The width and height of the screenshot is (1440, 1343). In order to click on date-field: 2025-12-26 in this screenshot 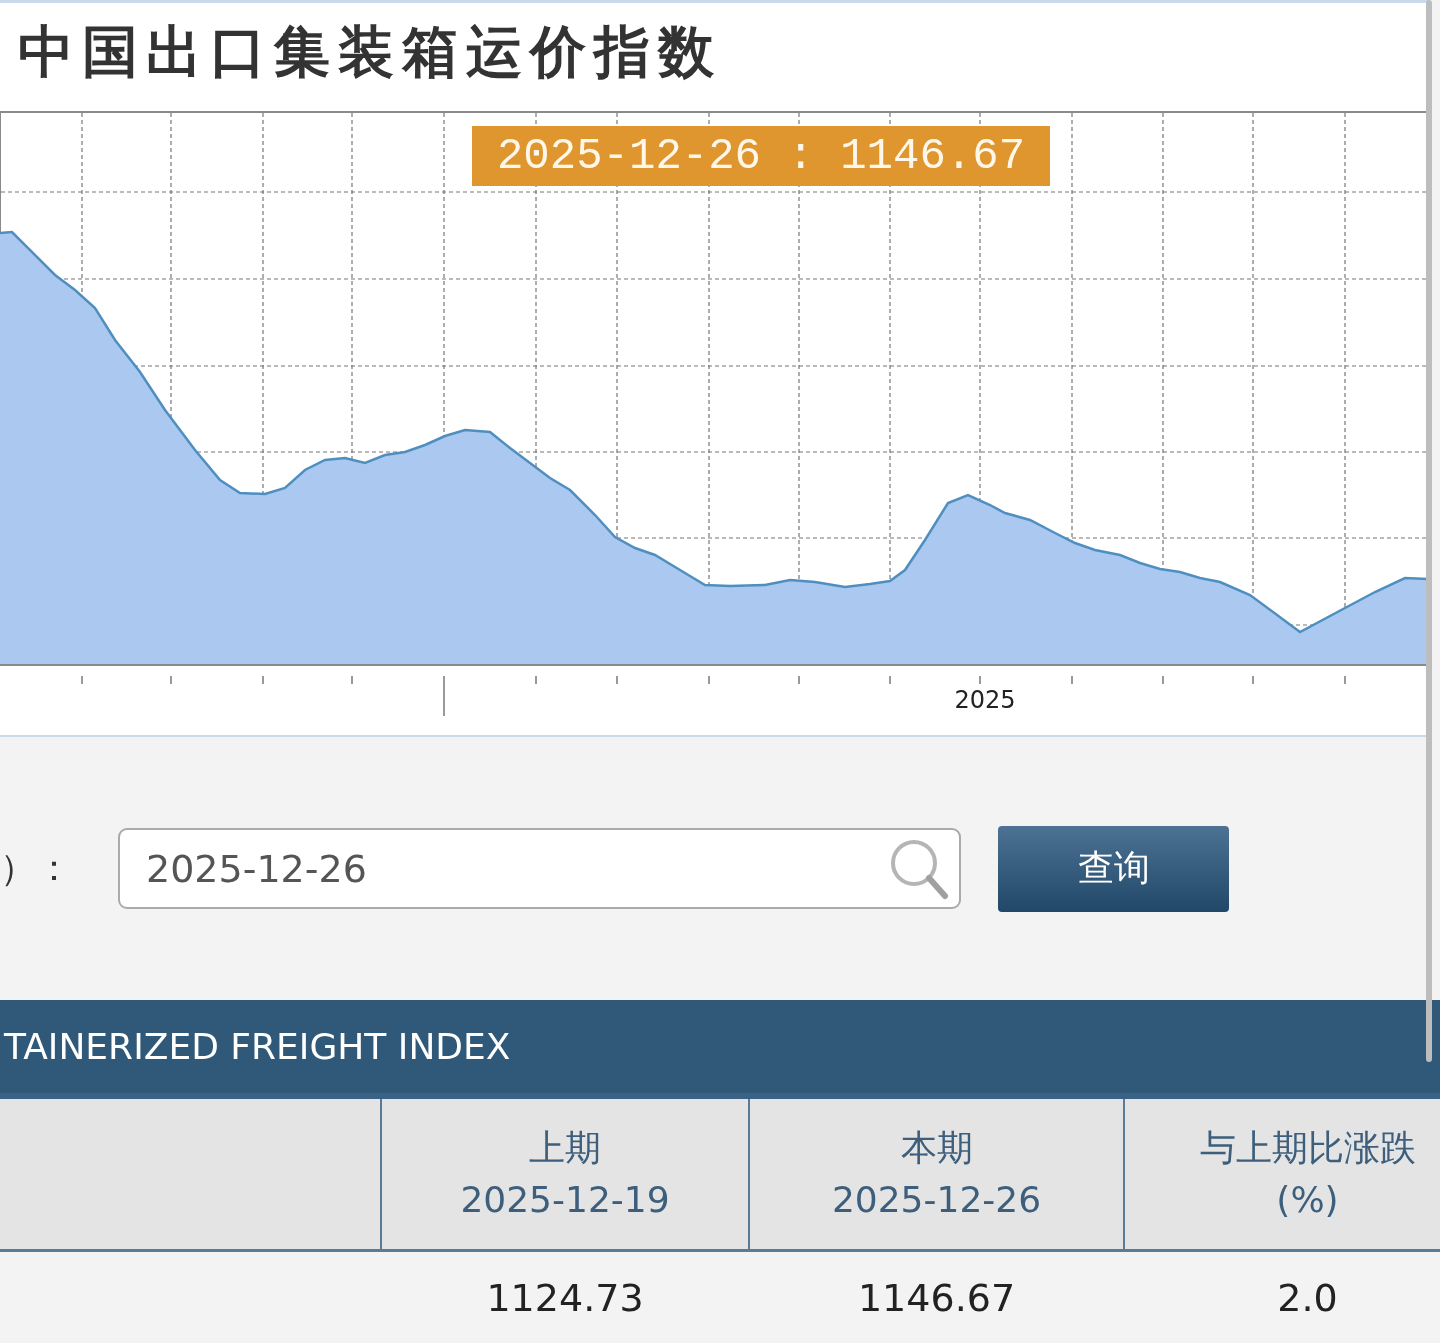, I will do `click(539, 868)`.